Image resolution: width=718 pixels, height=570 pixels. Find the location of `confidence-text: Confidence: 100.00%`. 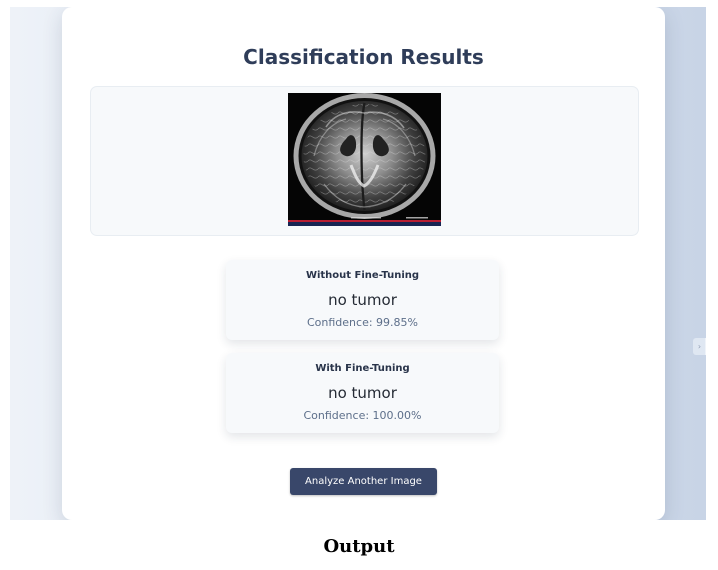

confidence-text: Confidence: 100.00% is located at coordinates (362, 415).